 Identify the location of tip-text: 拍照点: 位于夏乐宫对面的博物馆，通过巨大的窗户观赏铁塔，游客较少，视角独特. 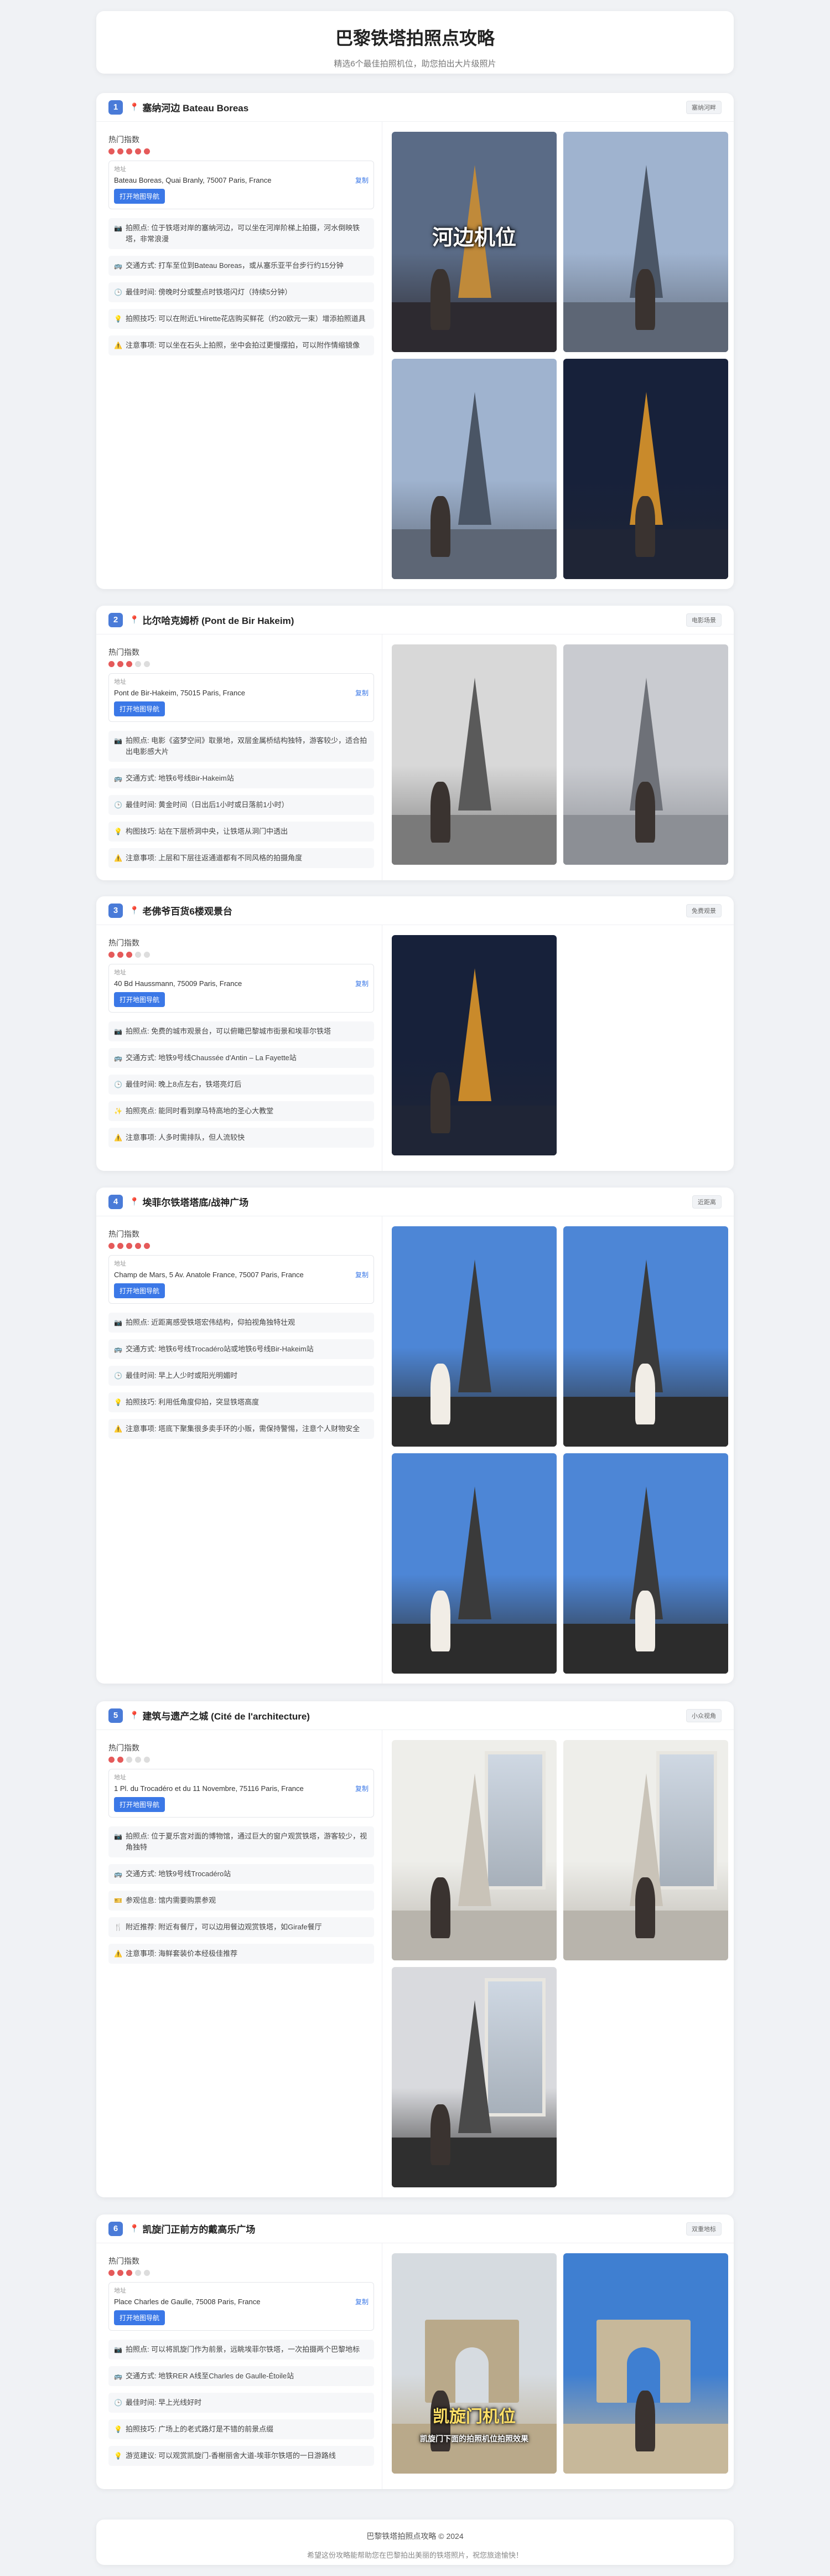
(246, 1841).